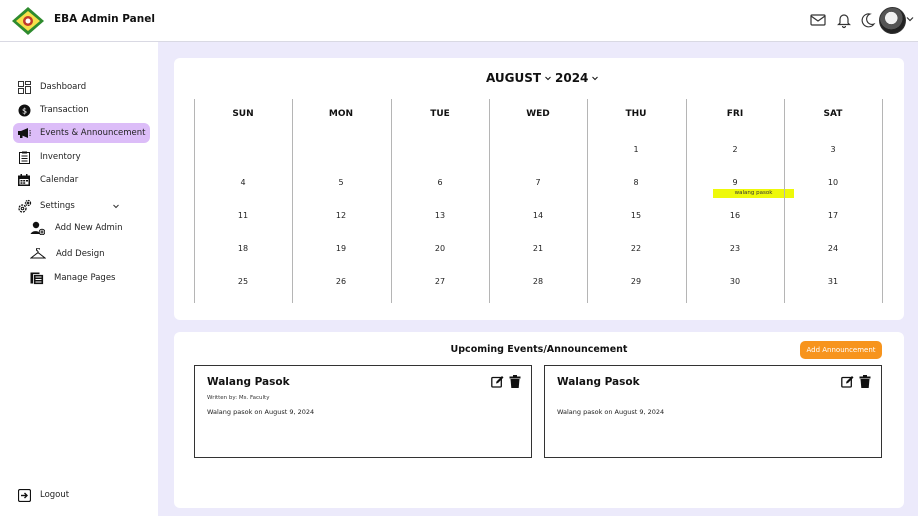  I want to click on sidebar-subitem-label: Add Design, so click(80, 254).